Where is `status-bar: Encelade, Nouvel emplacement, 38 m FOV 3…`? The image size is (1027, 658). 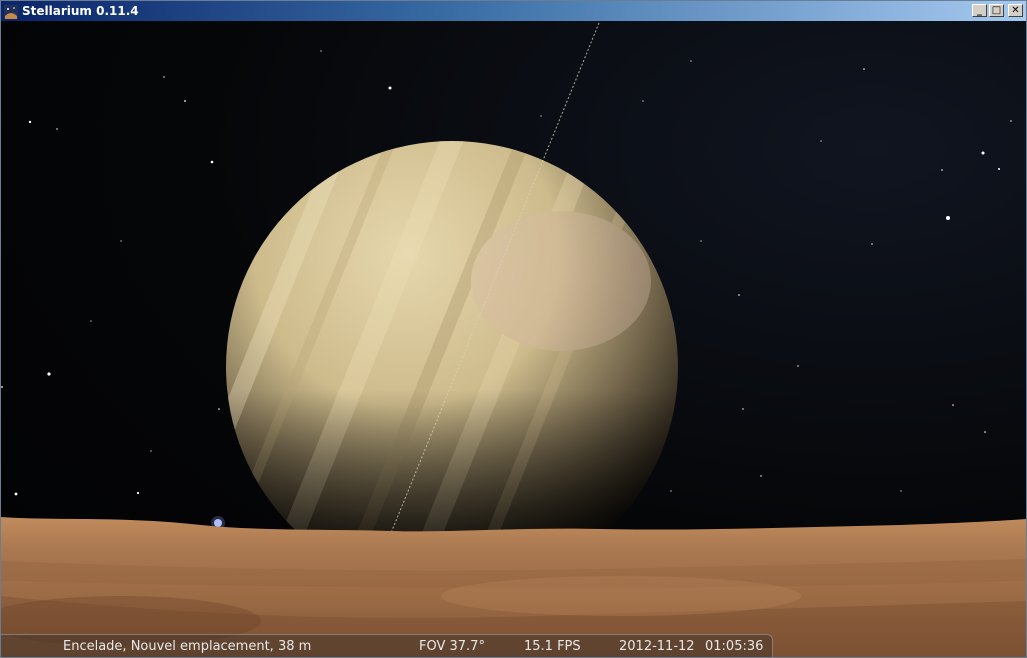
status-bar: Encelade, Nouvel emplacement, 38 m FOV 3… is located at coordinates (387, 645).